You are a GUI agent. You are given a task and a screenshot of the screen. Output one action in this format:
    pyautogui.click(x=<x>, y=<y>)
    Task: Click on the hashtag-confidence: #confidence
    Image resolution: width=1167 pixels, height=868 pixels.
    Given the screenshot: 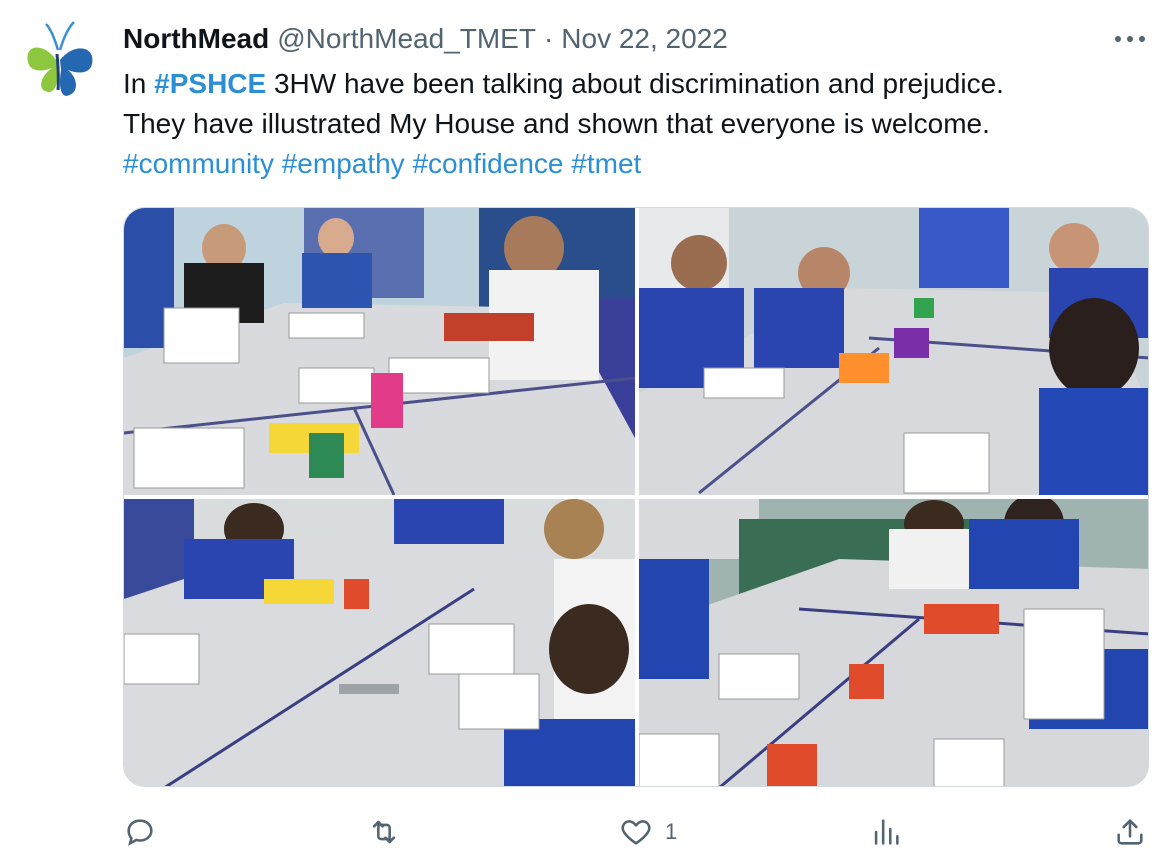 What is the action you would take?
    pyautogui.click(x=487, y=163)
    